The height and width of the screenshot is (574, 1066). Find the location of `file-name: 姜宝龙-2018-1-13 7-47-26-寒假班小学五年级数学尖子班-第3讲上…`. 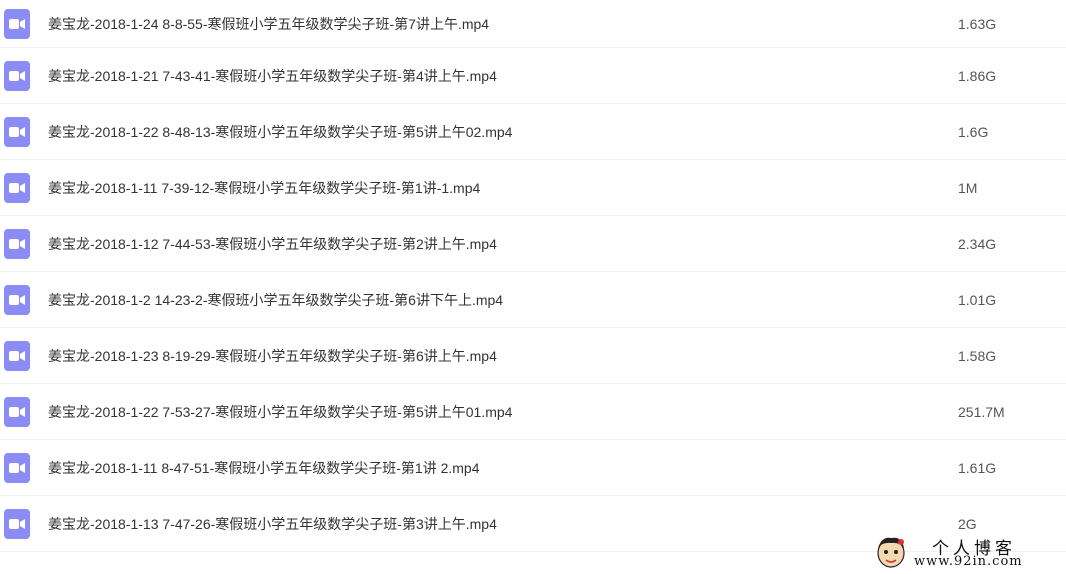

file-name: 姜宝龙-2018-1-13 7-47-26-寒假班小学五年级数学尖子班-第3讲上… is located at coordinates (272, 524).